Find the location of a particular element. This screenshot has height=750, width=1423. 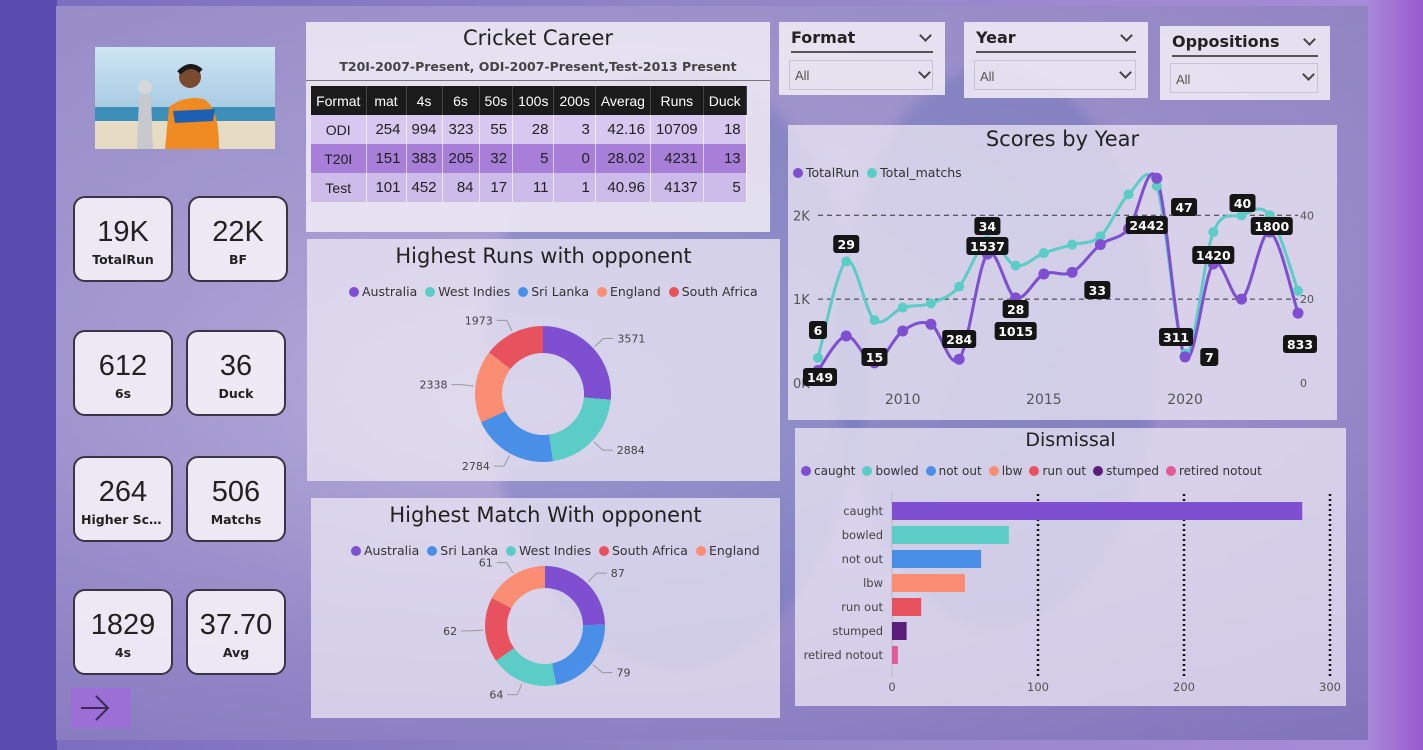

run-data-label: 2442 is located at coordinates (1146, 225).